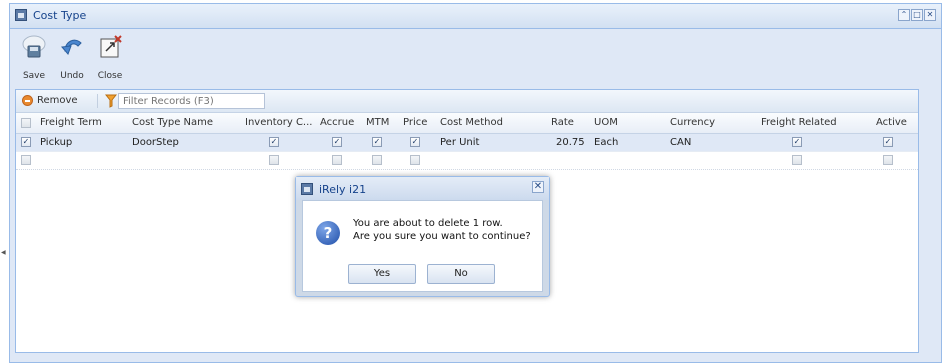 The image size is (950, 363). What do you see at coordinates (26, 160) in the screenshot?
I see `row-select-checkbox` at bounding box center [26, 160].